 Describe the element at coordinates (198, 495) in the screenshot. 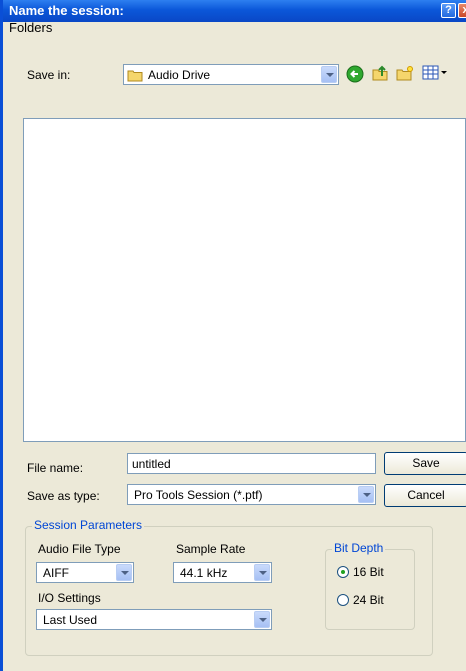

I see `save-as-type-value: Pro Tools Session (*.ptf)` at that location.